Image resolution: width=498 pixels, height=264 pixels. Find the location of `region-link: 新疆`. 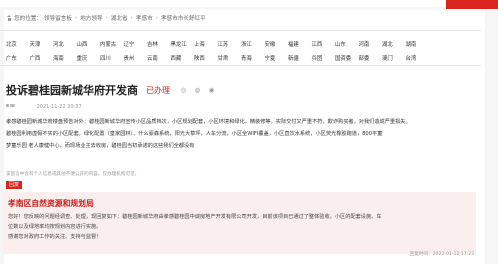

region-link: 新疆 is located at coordinates (300, 58).